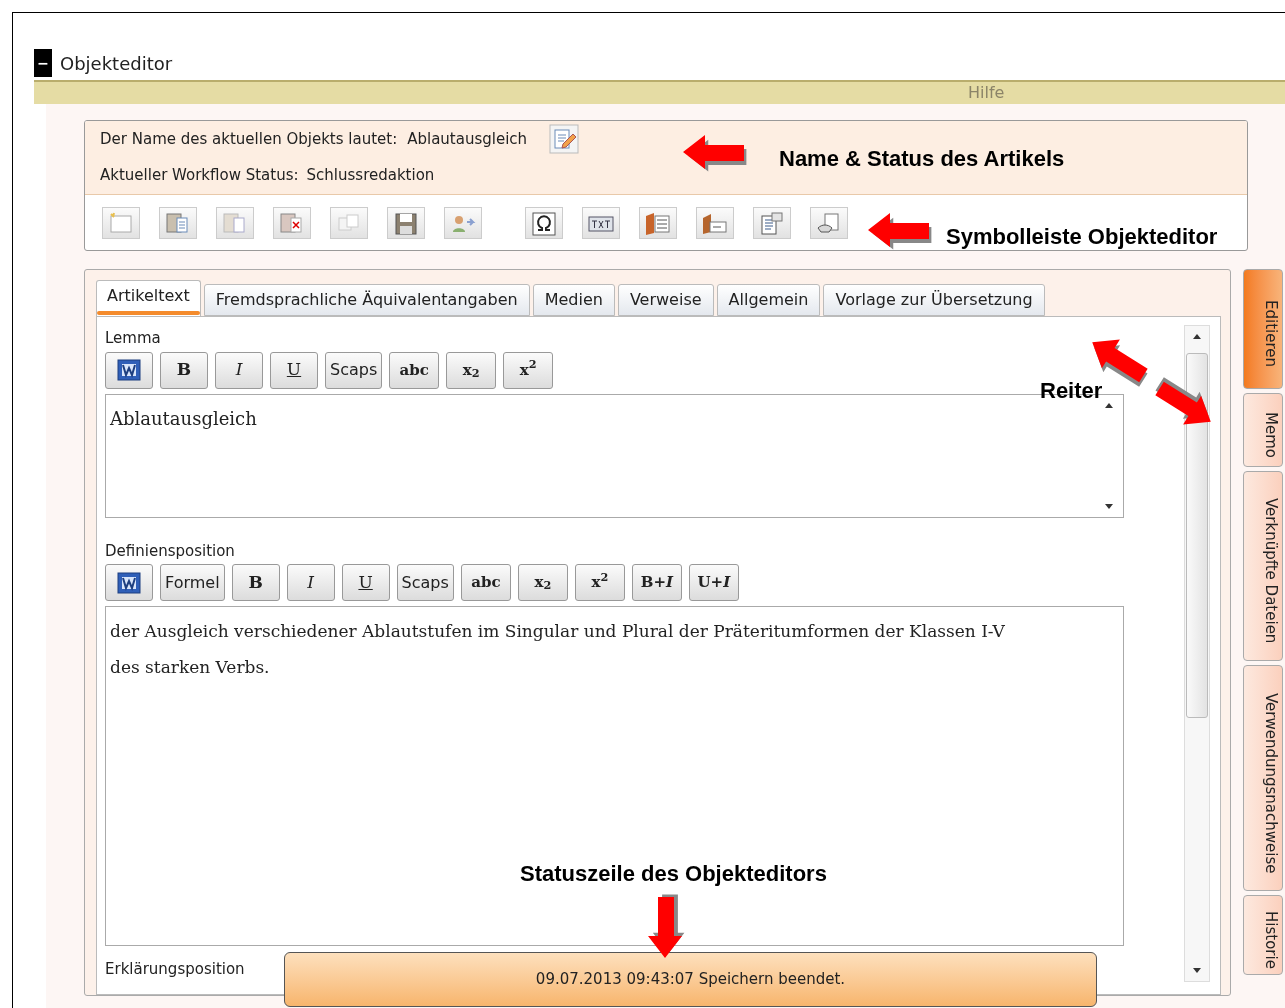  Describe the element at coordinates (1263, 935) in the screenshot. I see `side-tab: Historie` at that location.